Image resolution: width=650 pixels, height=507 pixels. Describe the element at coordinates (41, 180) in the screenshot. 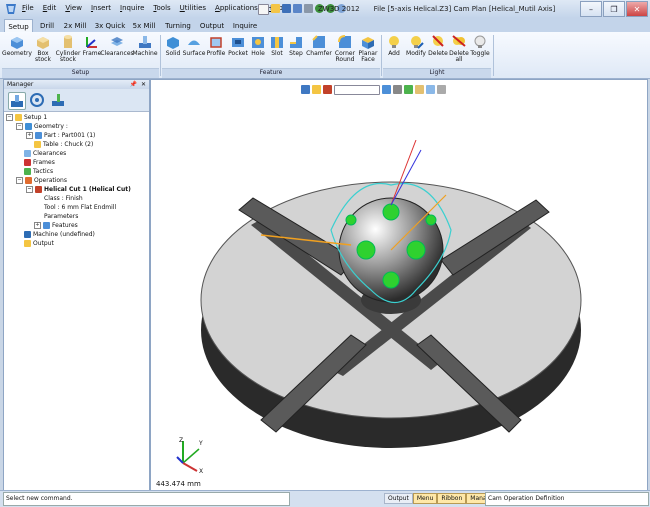

I see `tree-item-operations: − Operations` at that location.